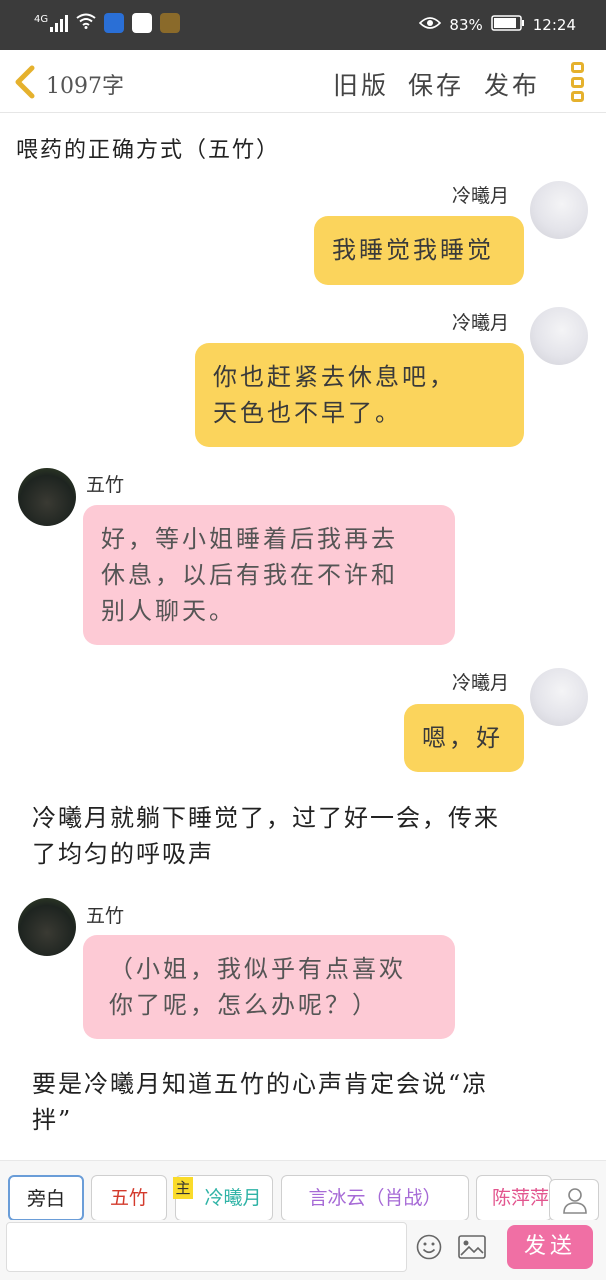 The width and height of the screenshot is (606, 1280). I want to click on battery-percent: 83%, so click(466, 25).